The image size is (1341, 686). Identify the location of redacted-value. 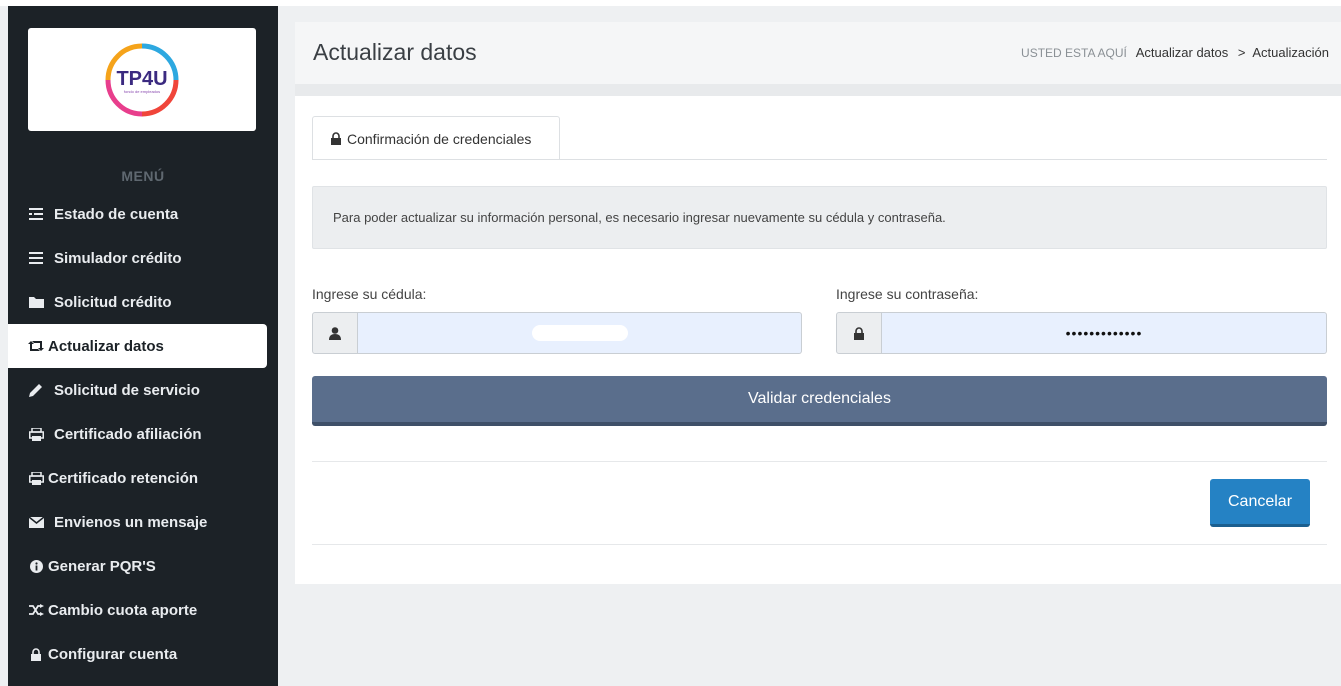
(579, 333).